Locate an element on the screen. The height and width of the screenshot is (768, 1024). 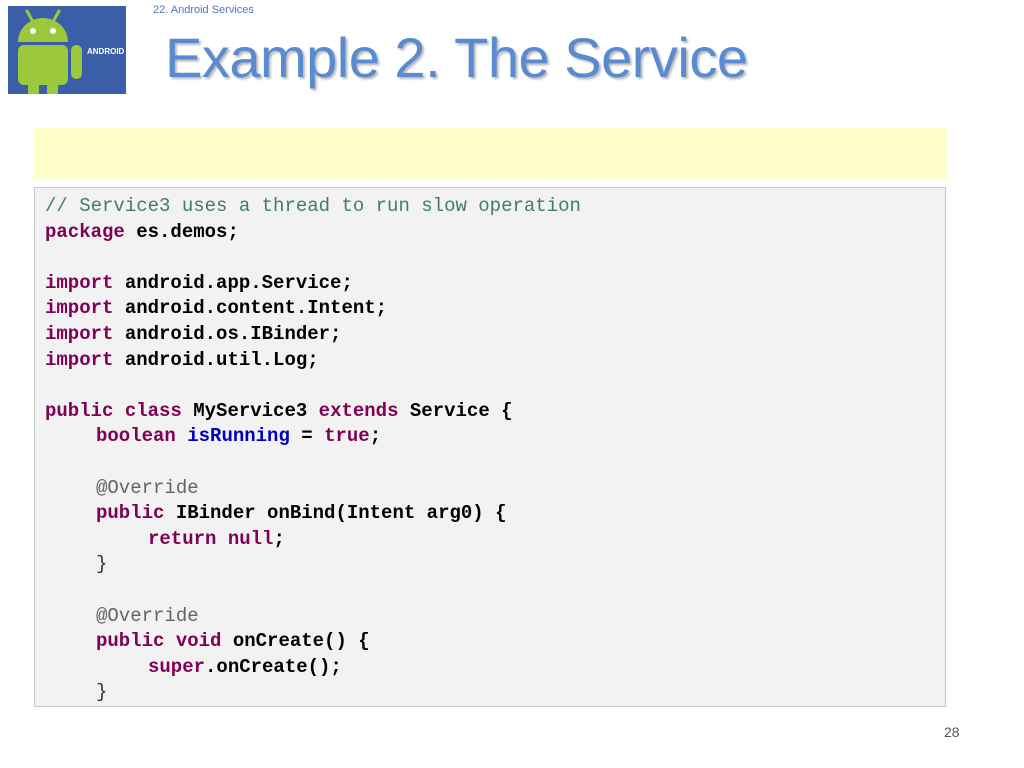
code-keyword: boolean is located at coordinates (136, 436).